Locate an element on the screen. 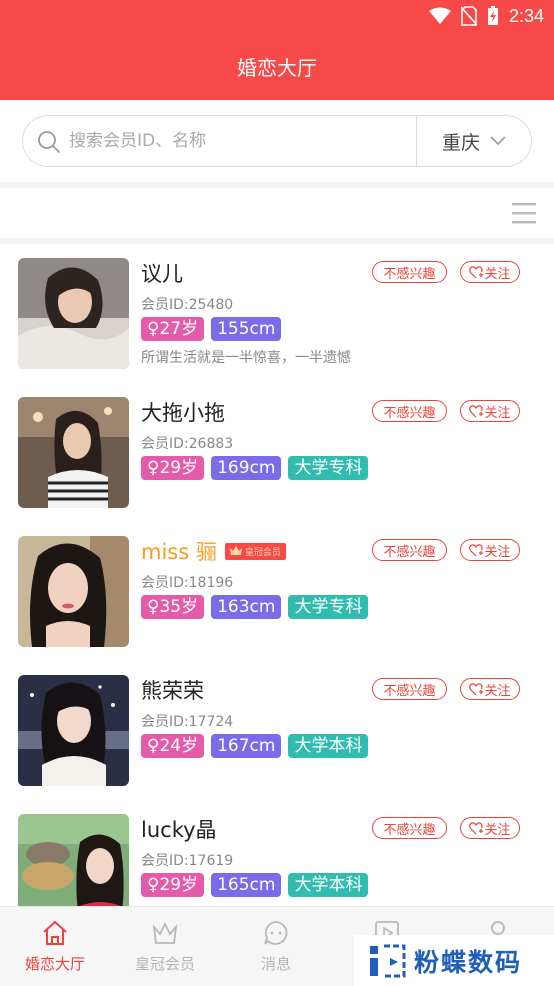 Image resolution: width=554 pixels, height=986 pixels. filter-row is located at coordinates (277, 213).